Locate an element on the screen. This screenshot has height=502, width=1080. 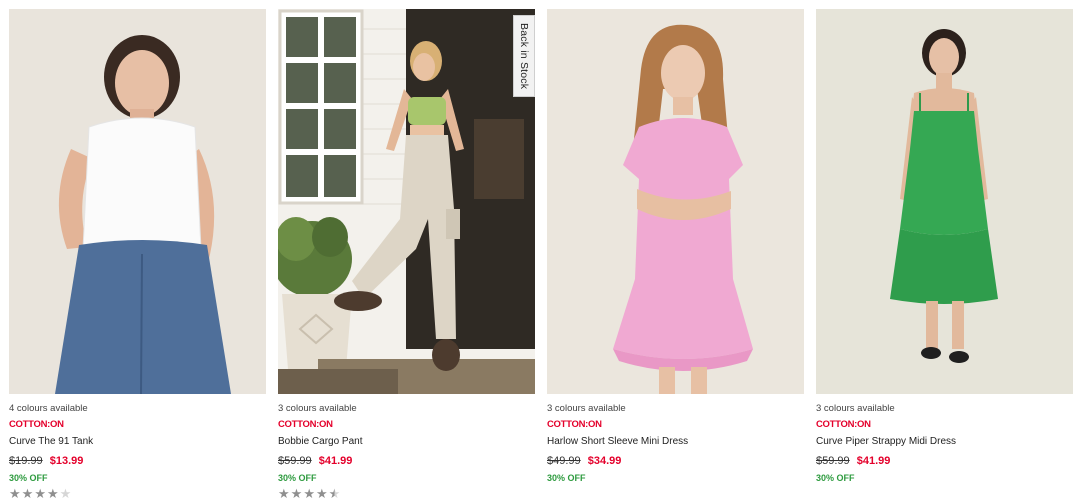
original-price: $49.99 is located at coordinates (564, 461).